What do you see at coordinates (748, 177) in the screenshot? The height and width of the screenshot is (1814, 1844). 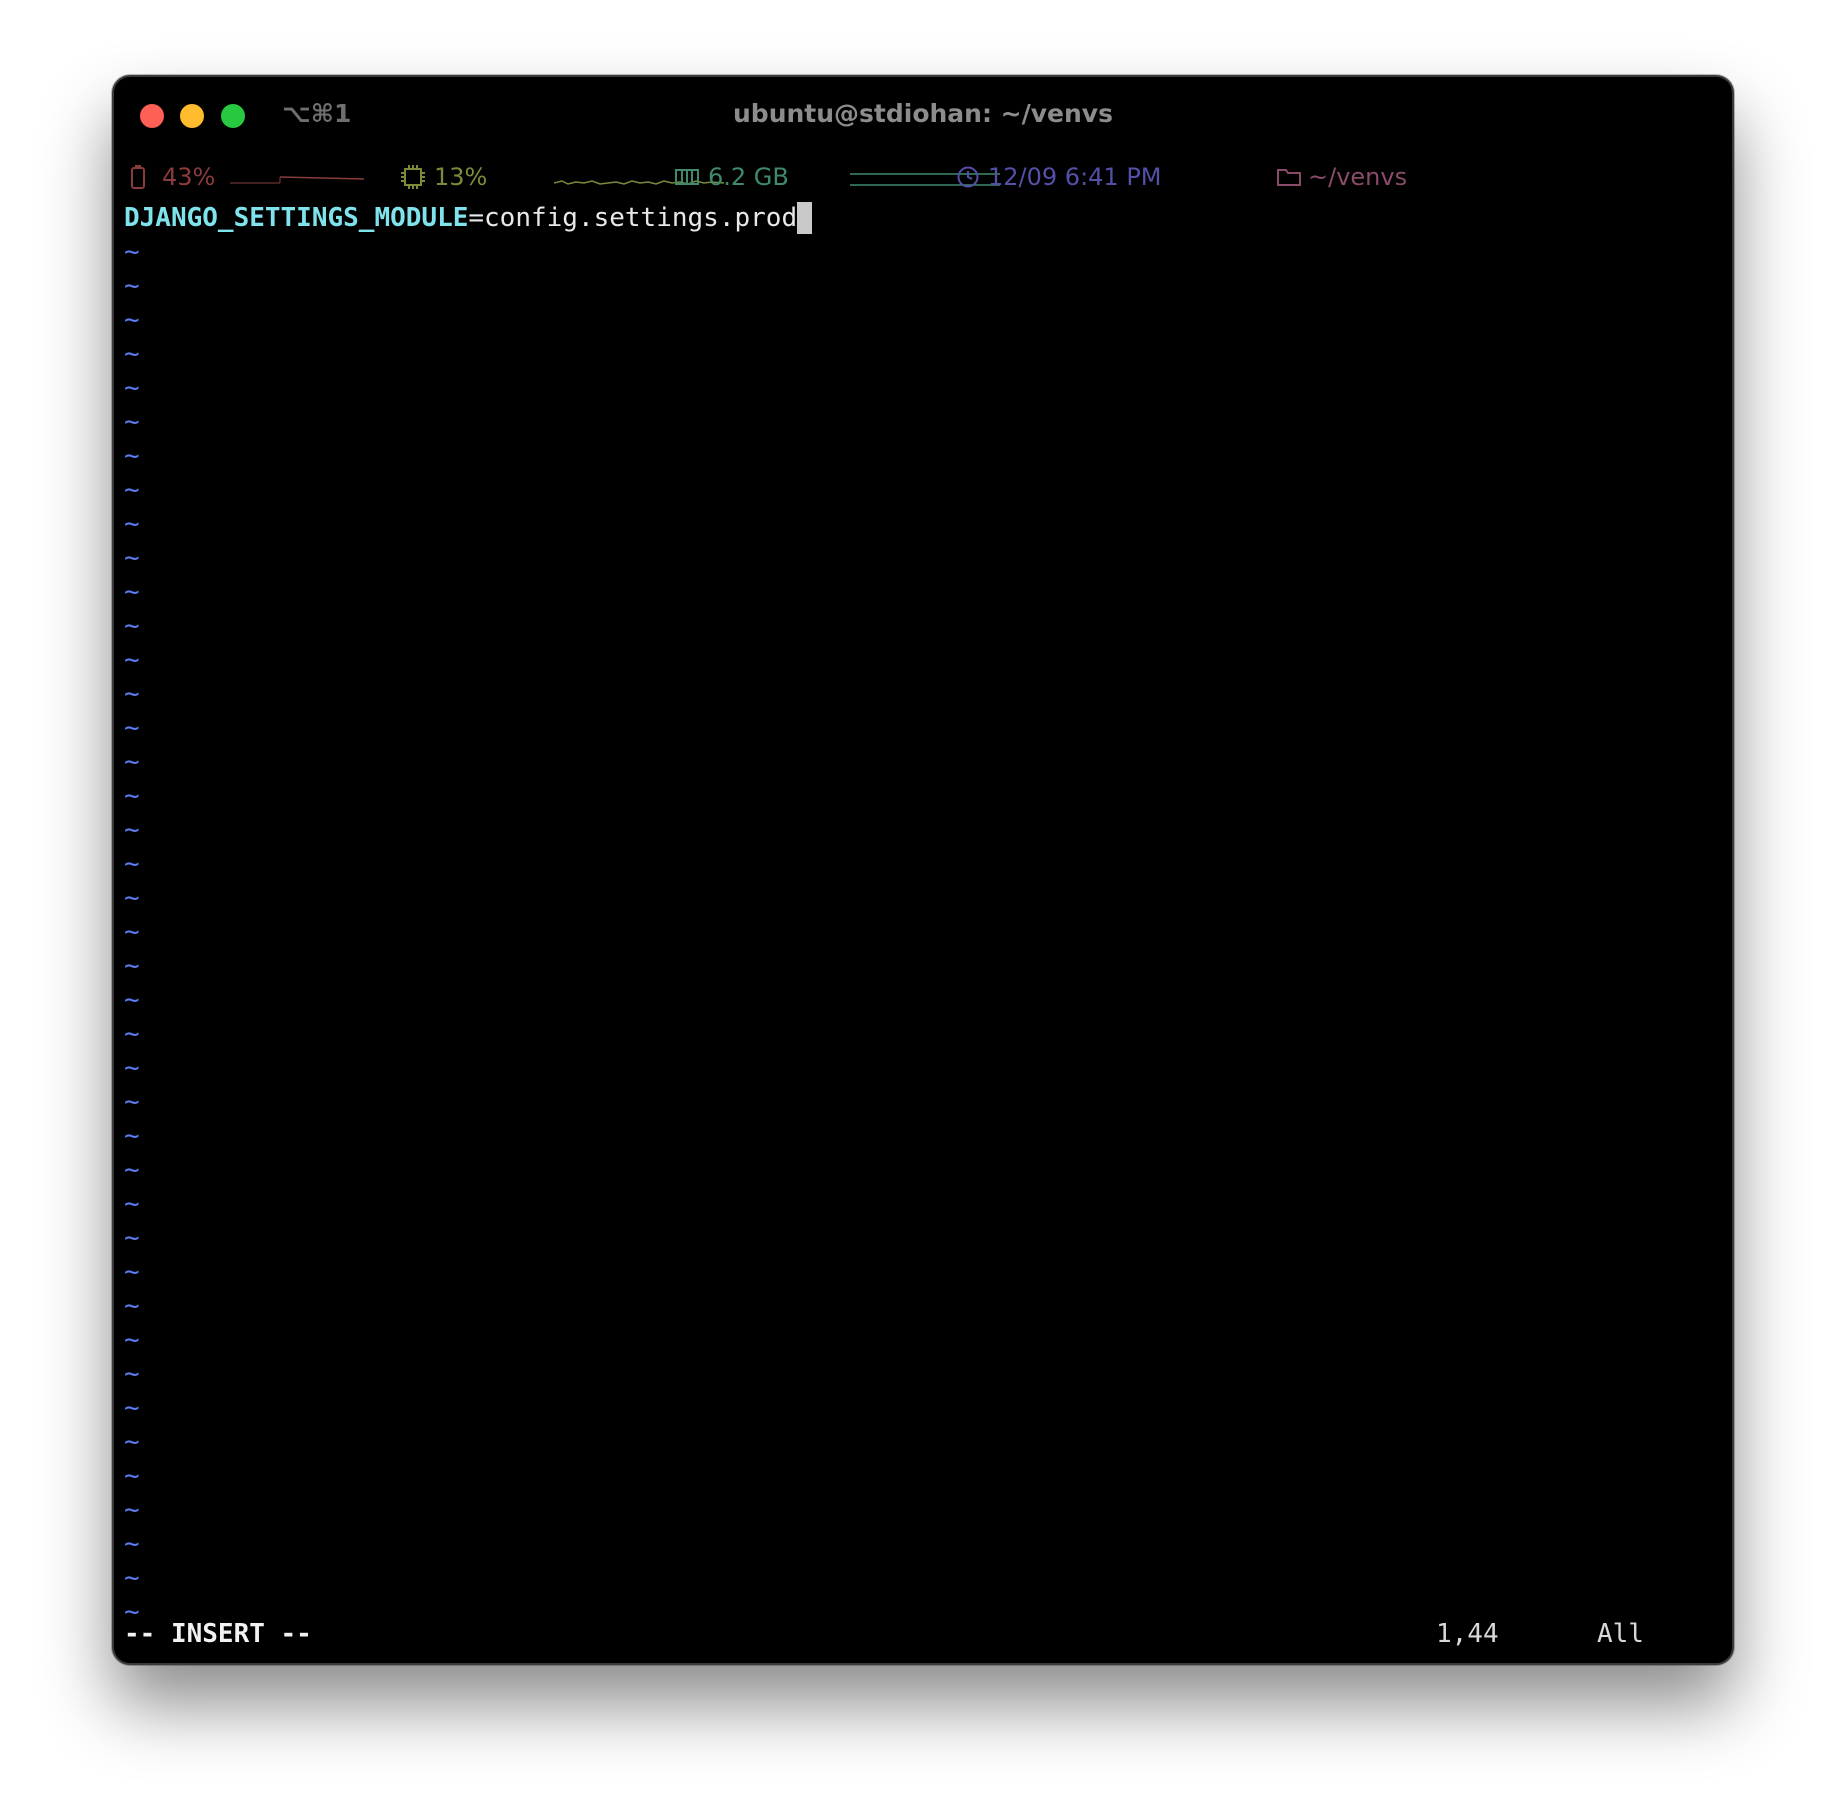 I see `memory-value: 6.2 GB` at bounding box center [748, 177].